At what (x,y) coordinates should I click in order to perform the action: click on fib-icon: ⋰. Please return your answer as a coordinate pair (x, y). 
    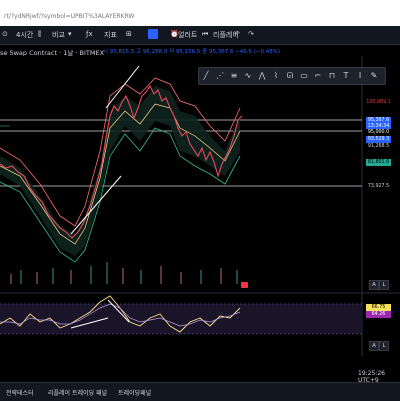
    Looking at the image, I should click on (220, 75).